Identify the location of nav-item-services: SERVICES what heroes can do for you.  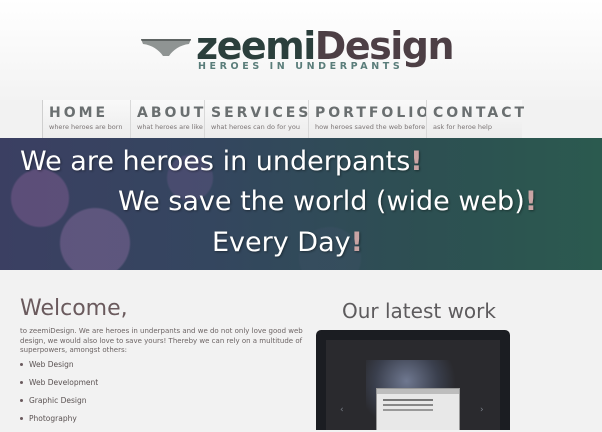
(256, 119).